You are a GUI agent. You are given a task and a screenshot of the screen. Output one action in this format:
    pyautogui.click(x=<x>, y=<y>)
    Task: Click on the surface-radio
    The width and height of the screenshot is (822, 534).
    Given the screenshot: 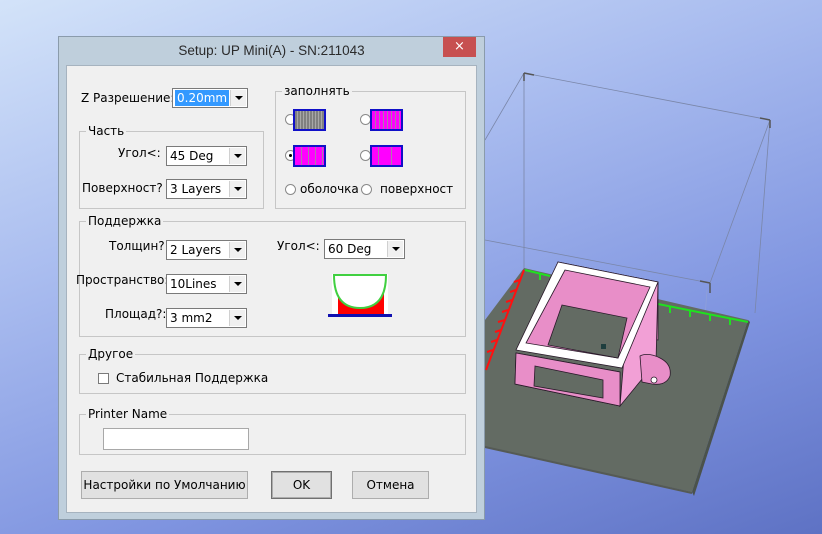 What is the action you would take?
    pyautogui.click(x=366, y=189)
    